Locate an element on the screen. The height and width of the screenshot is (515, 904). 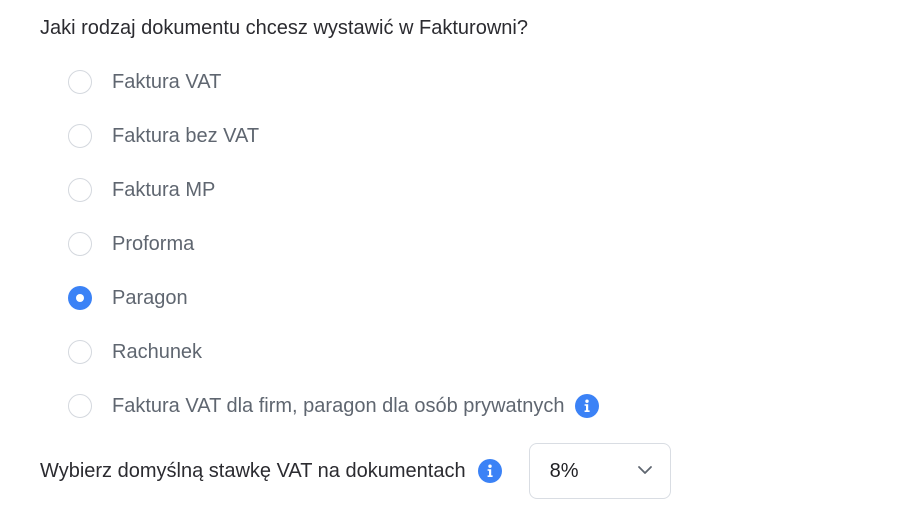
radio-option-faktura-mp: Faktura MP is located at coordinates (333, 190).